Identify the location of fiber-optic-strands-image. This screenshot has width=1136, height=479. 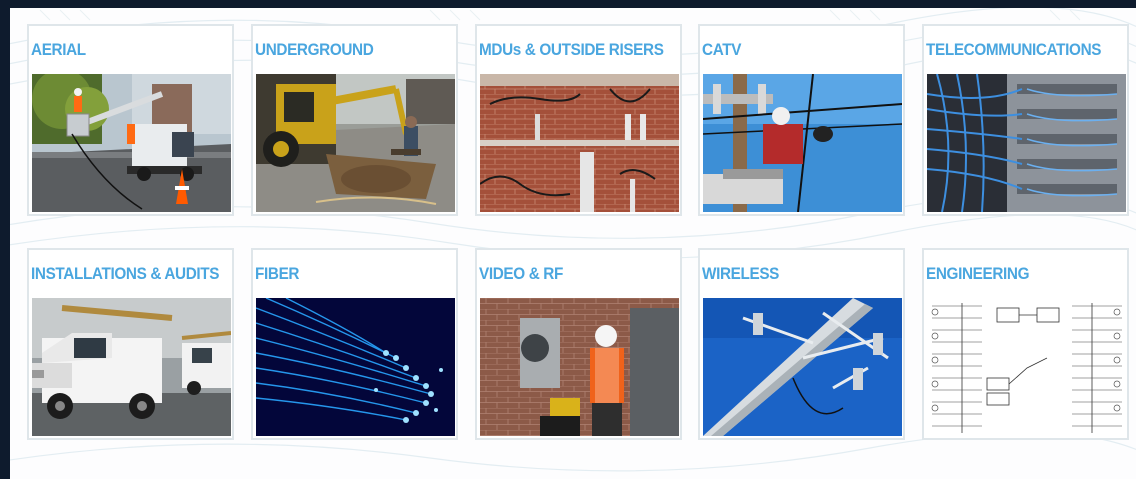
(355, 367).